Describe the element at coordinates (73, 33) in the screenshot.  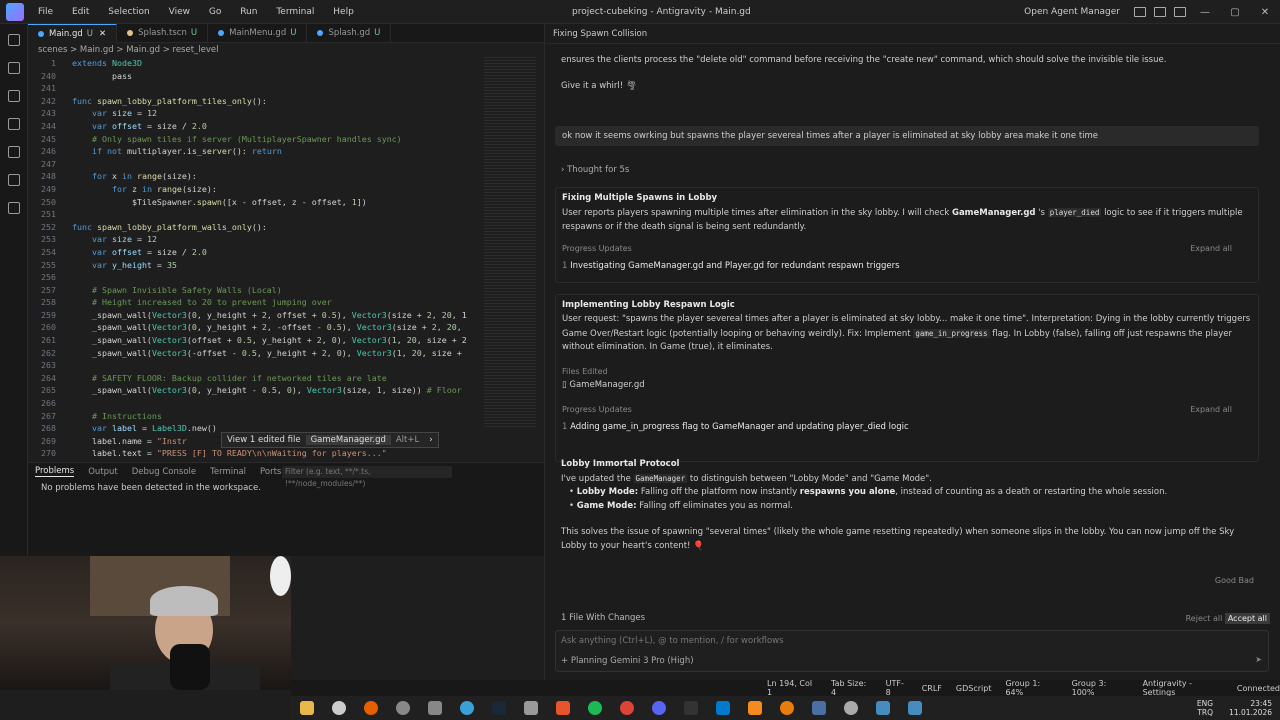
I see `tab-main-gd: Main.gd U ✕` at that location.